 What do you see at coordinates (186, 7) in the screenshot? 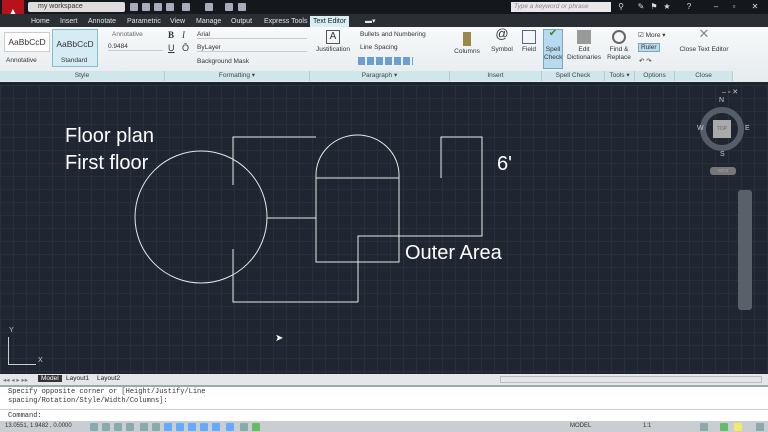
I see `undo-icon` at bounding box center [186, 7].